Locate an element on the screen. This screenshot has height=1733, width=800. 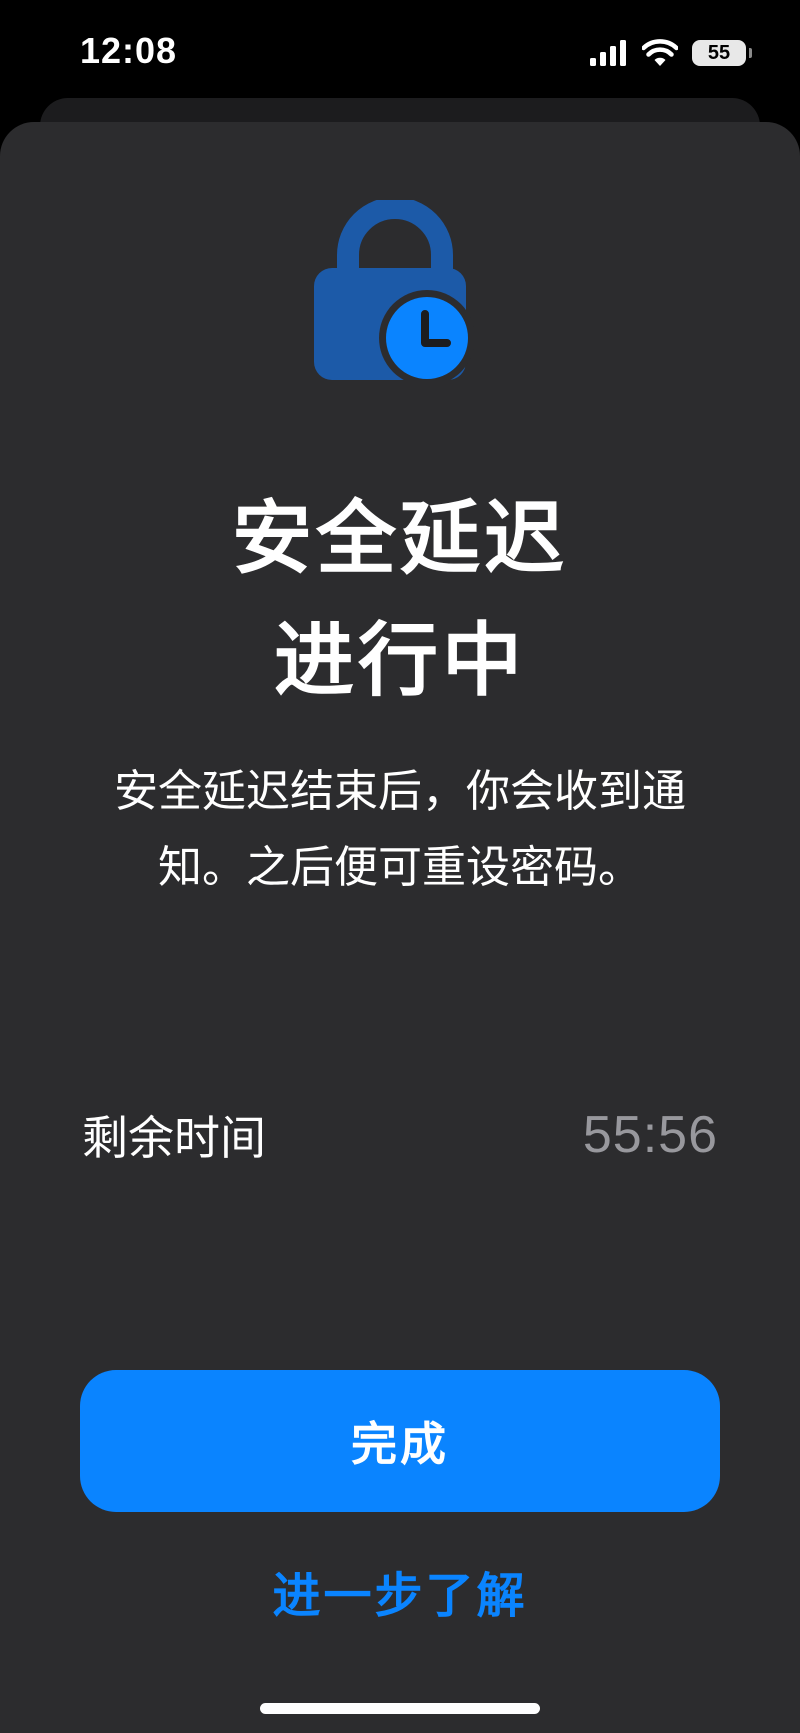
battery-level: 55 is located at coordinates (719, 52).